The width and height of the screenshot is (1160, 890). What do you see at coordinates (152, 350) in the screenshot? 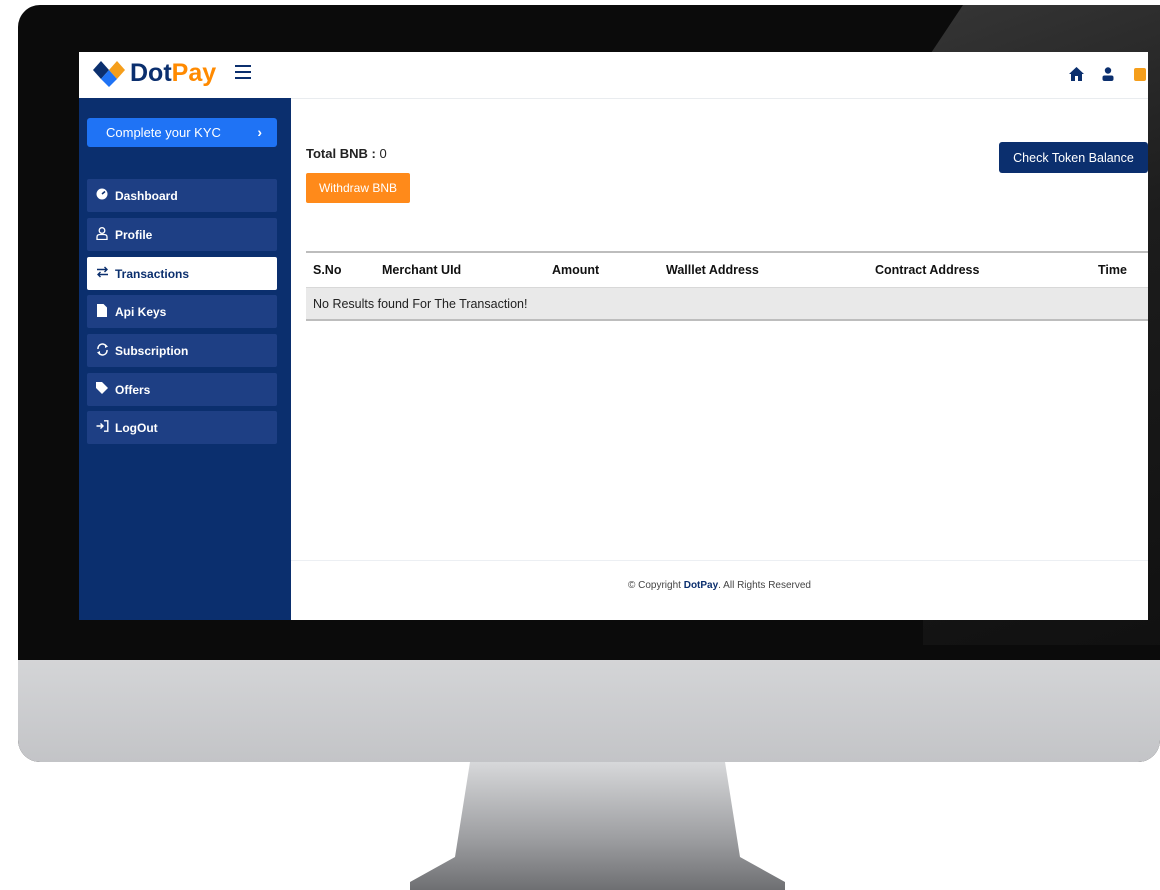
I see `sidebar-item-label: Subscription` at bounding box center [152, 350].